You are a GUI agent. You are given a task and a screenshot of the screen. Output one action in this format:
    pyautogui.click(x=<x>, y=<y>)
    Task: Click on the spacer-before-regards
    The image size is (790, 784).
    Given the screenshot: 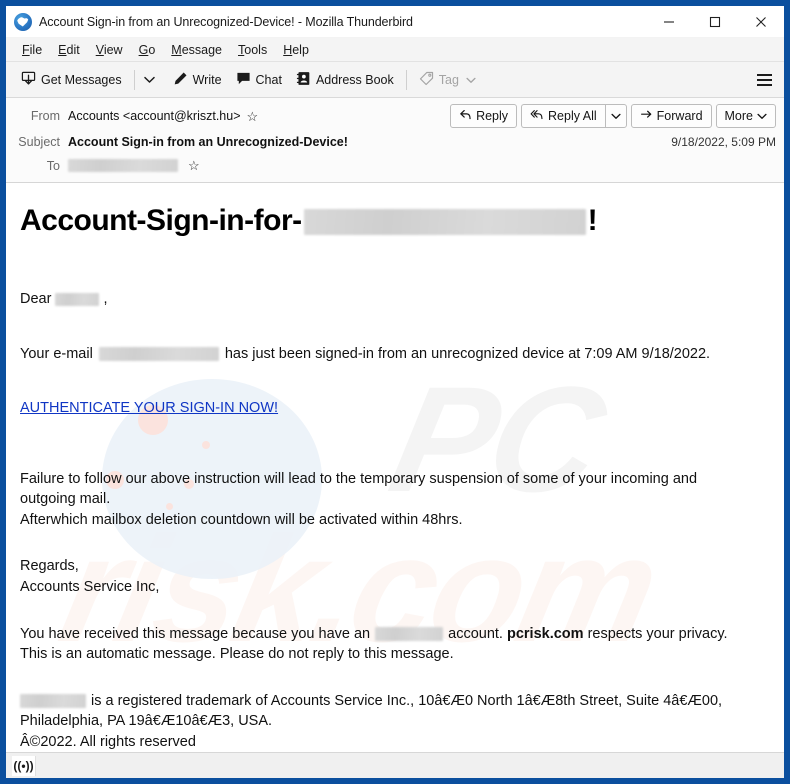 What is the action you would take?
    pyautogui.click(x=395, y=543)
    